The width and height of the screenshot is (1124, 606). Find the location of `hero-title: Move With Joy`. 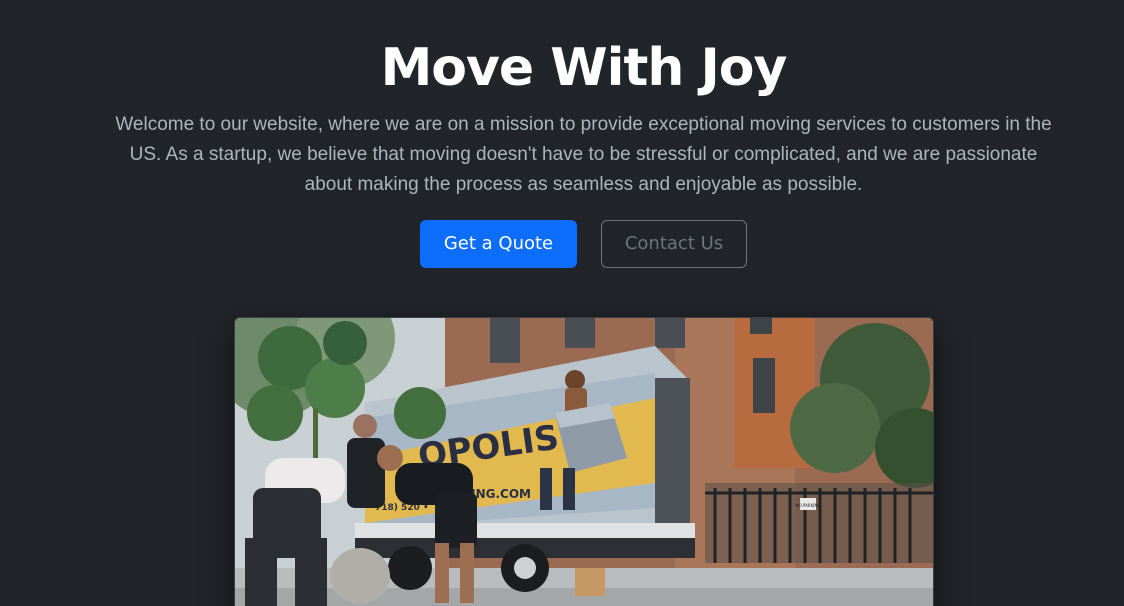

hero-title: Move With Joy is located at coordinates (584, 68).